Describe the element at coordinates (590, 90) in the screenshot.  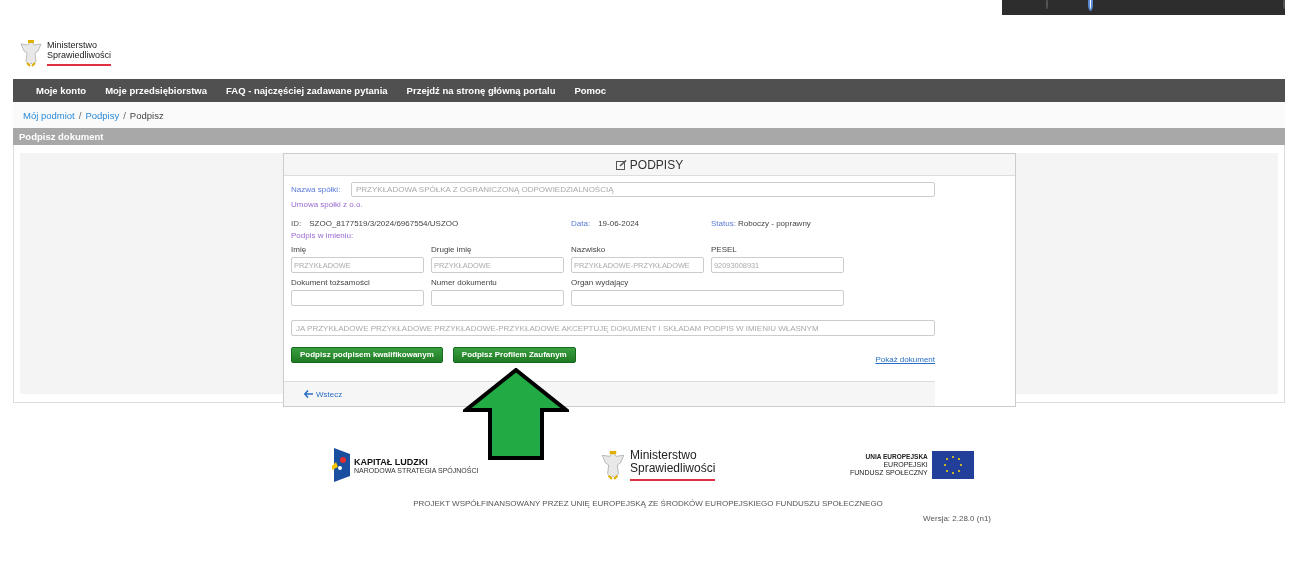
I see `nav-link: Pomoc` at that location.